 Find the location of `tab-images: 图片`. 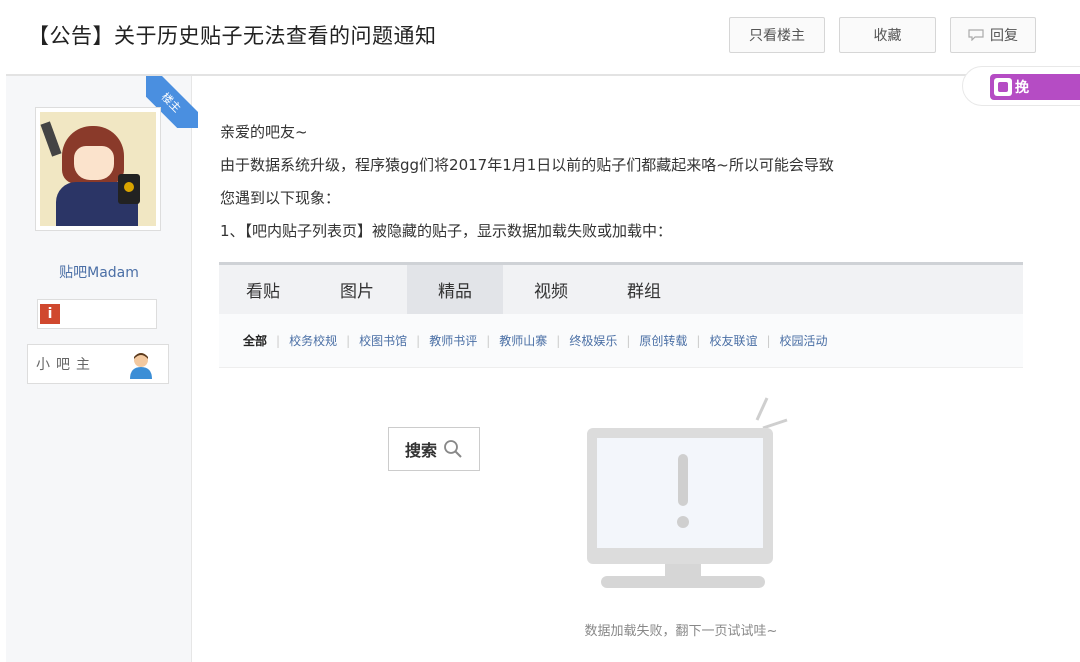

tab-images: 图片 is located at coordinates (357, 289).